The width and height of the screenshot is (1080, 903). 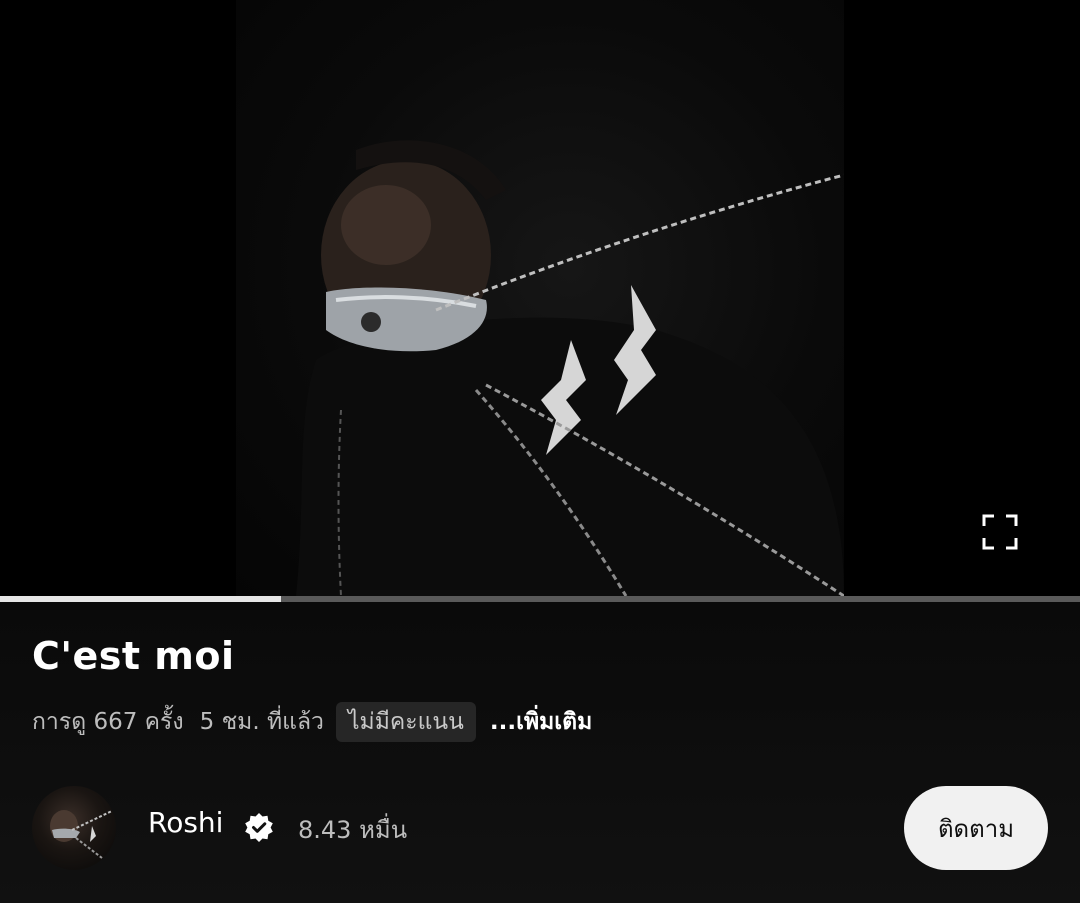 I want to click on subscriber-count: 8.43 หมื่น, so click(x=353, y=830).